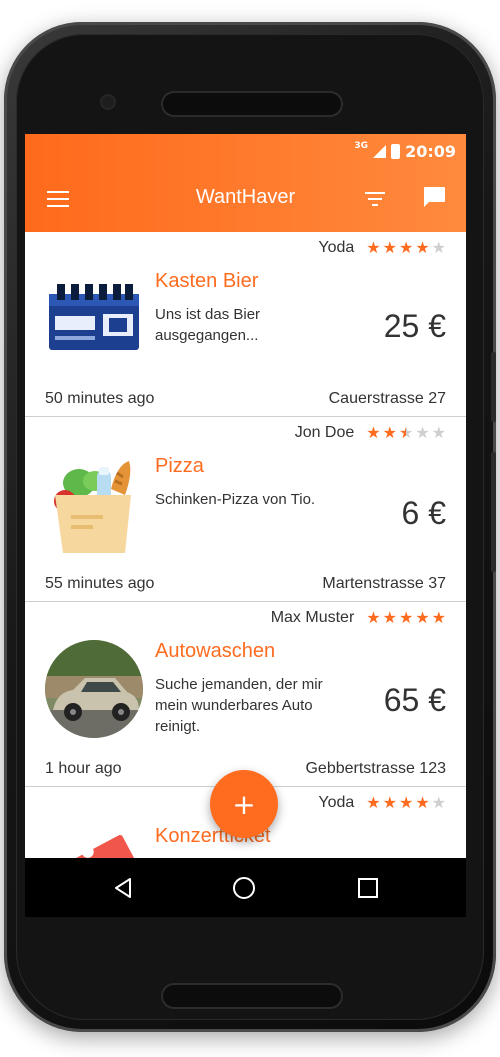  What do you see at coordinates (493, 512) in the screenshot?
I see `power-button` at bounding box center [493, 512].